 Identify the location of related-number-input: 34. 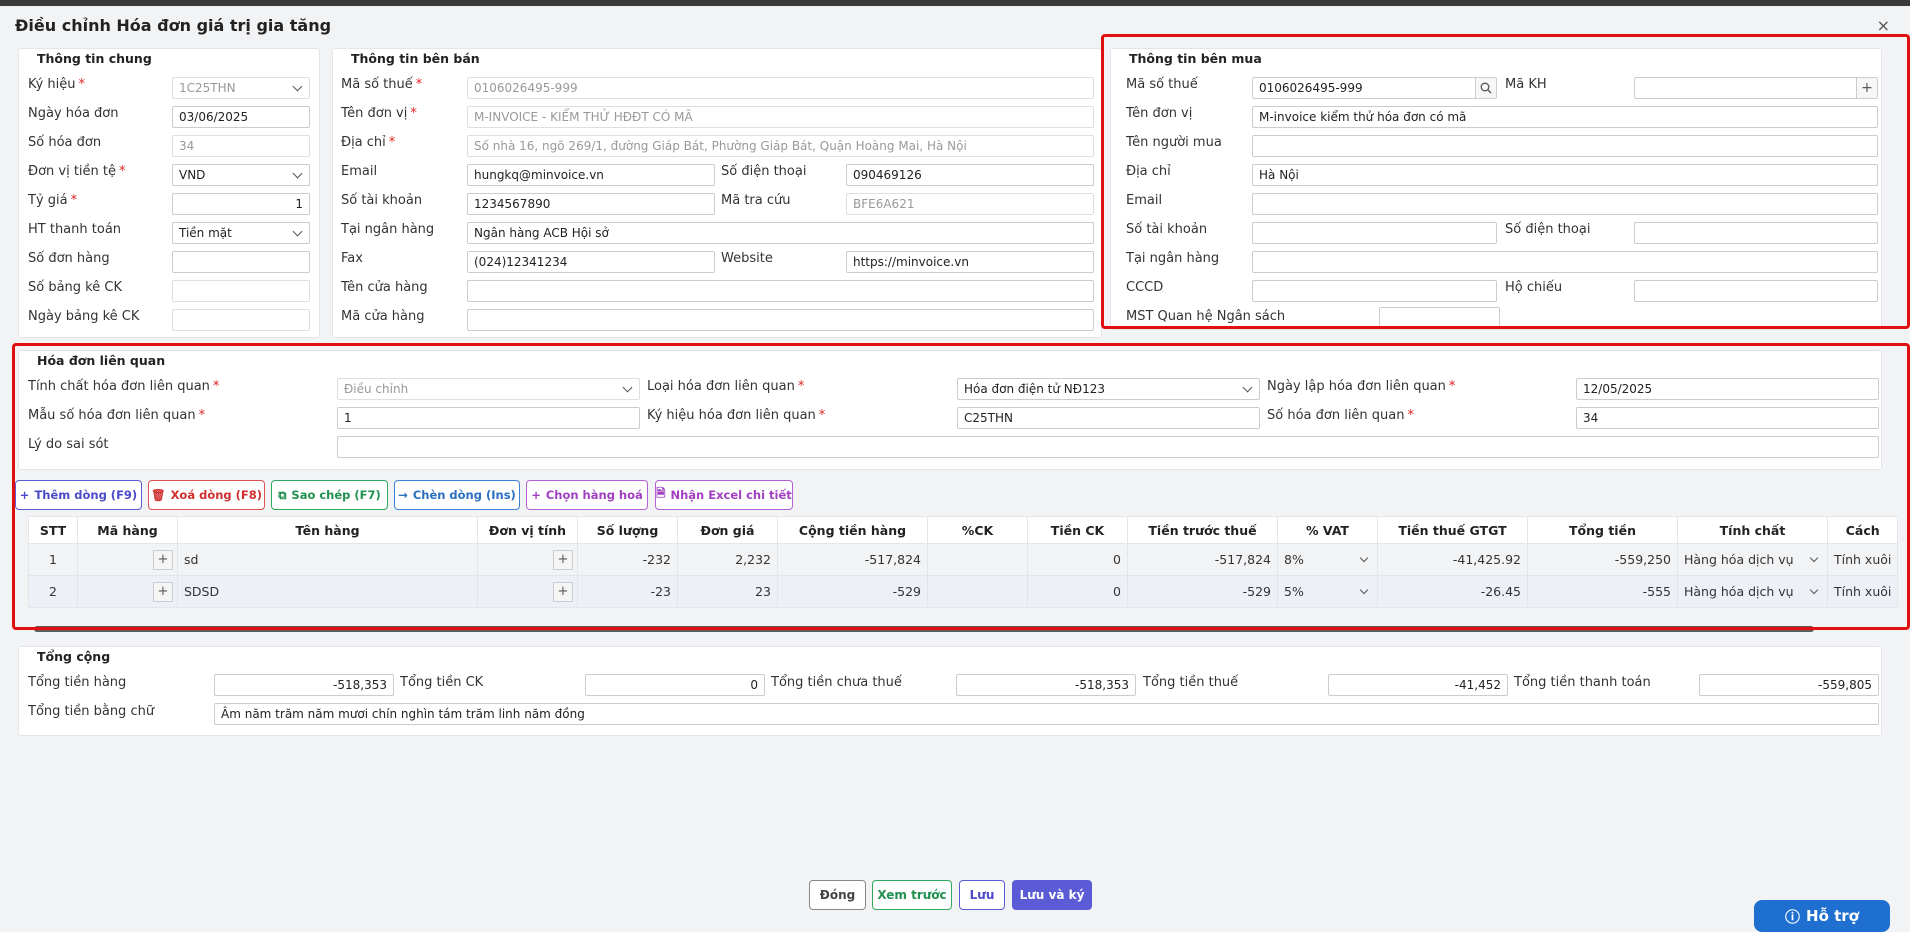
(1727, 418).